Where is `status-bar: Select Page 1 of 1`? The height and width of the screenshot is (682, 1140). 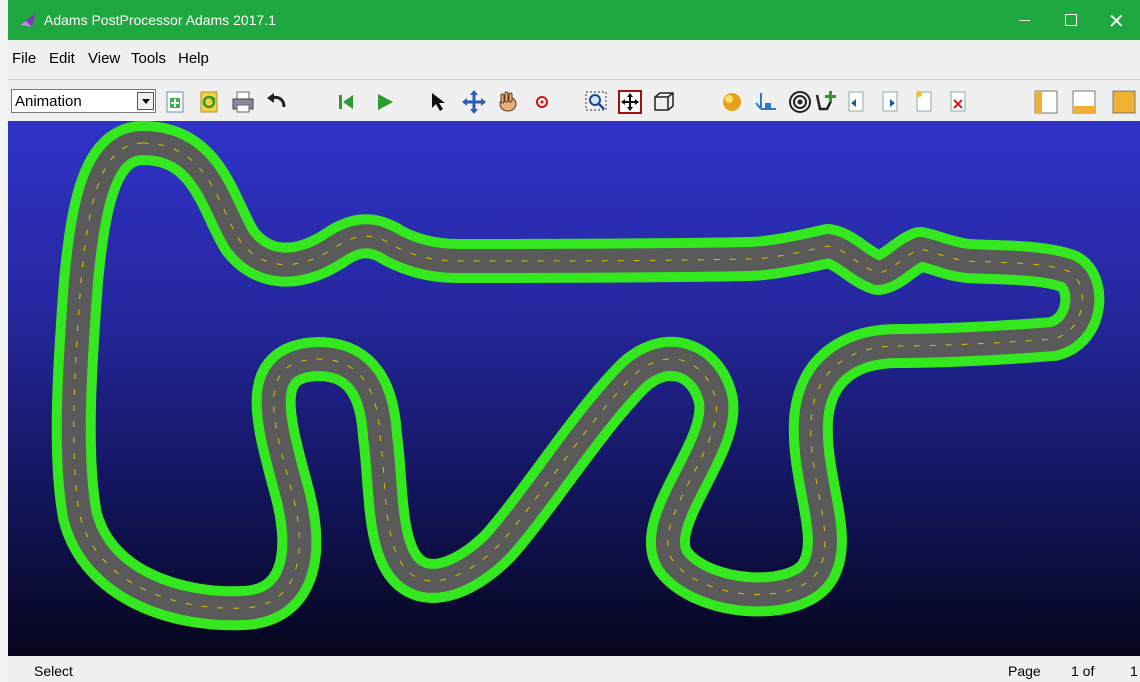 status-bar: Select Page 1 of 1 is located at coordinates (574, 669).